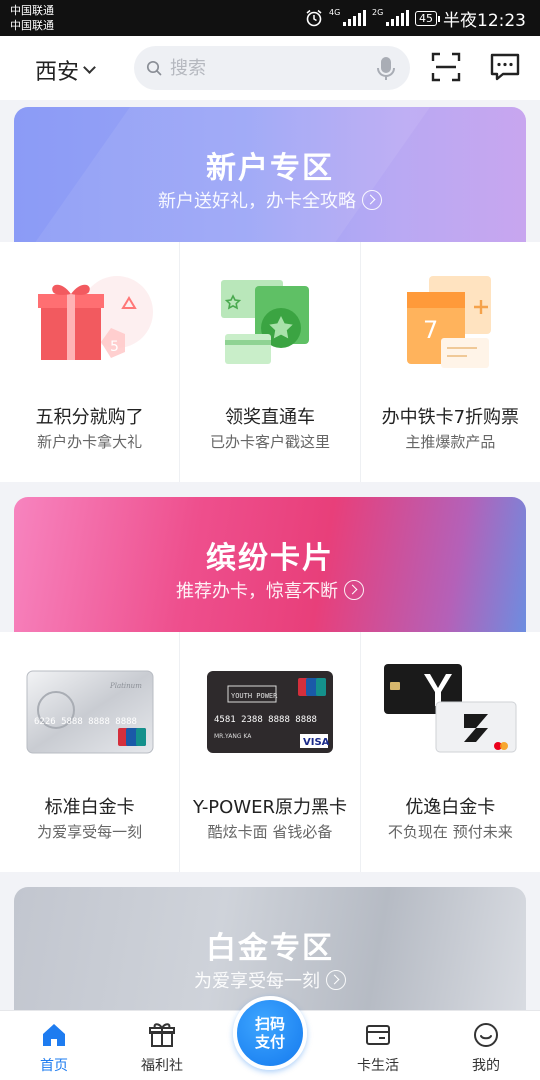 The height and width of the screenshot is (1080, 540). Describe the element at coordinates (269, 1042) in the screenshot. I see `scan-pay-label-2: 支付` at that location.